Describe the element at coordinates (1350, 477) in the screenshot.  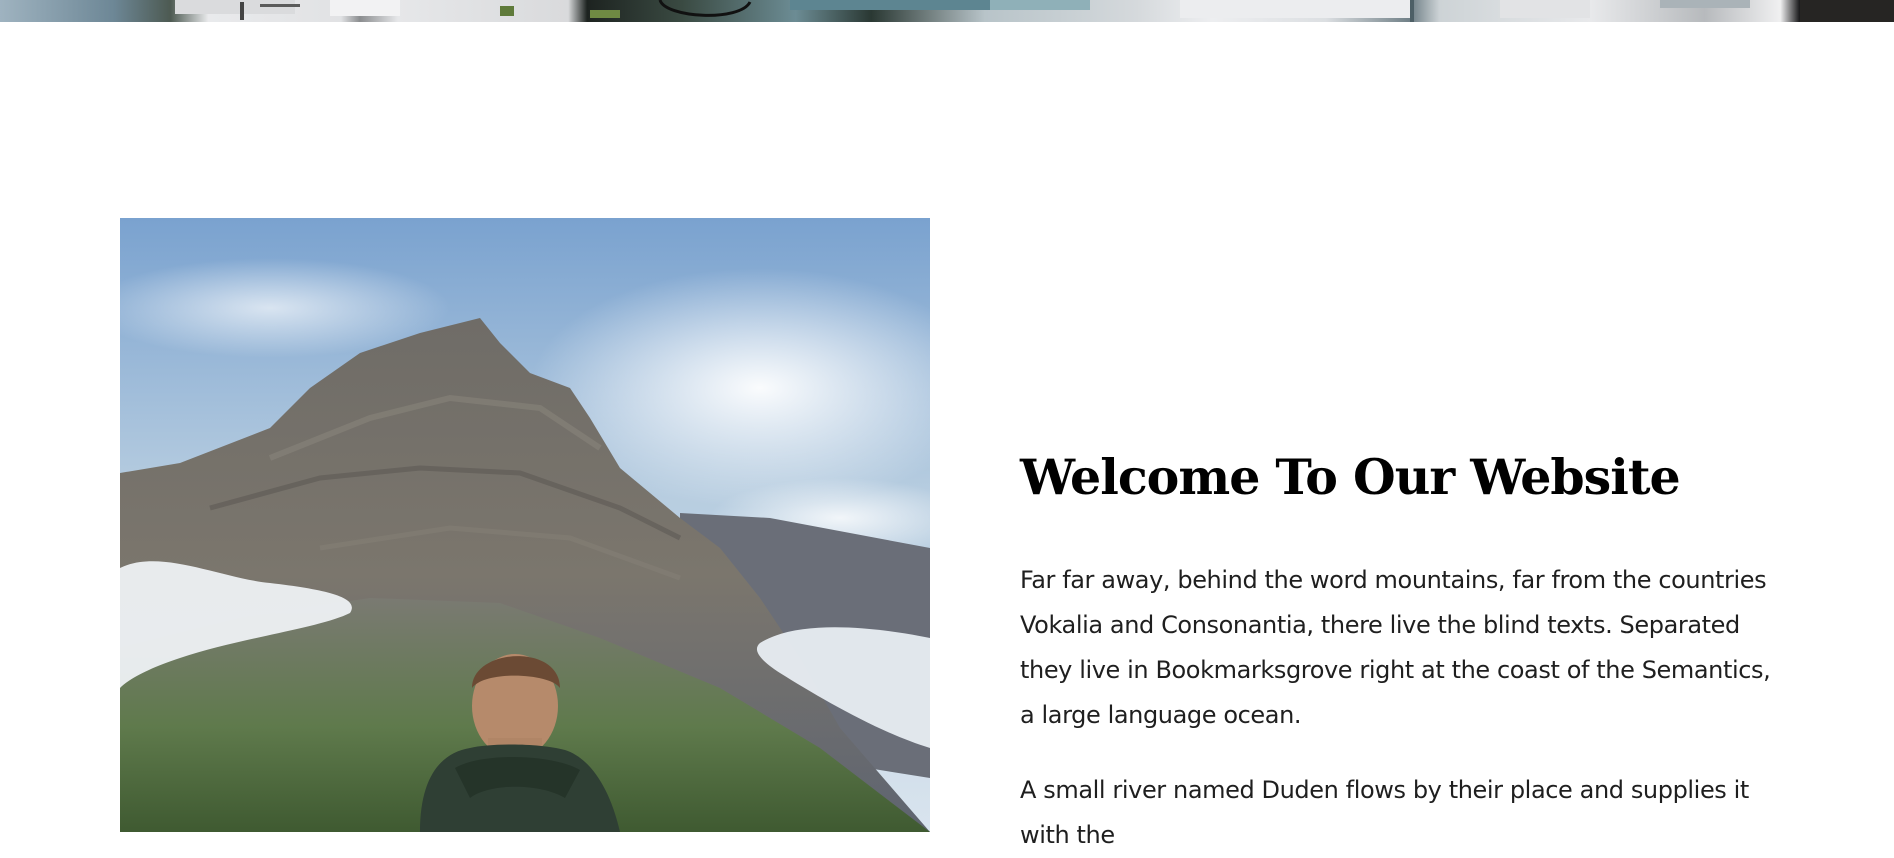
I see `welcome-title: Welcome To Our Website` at that location.